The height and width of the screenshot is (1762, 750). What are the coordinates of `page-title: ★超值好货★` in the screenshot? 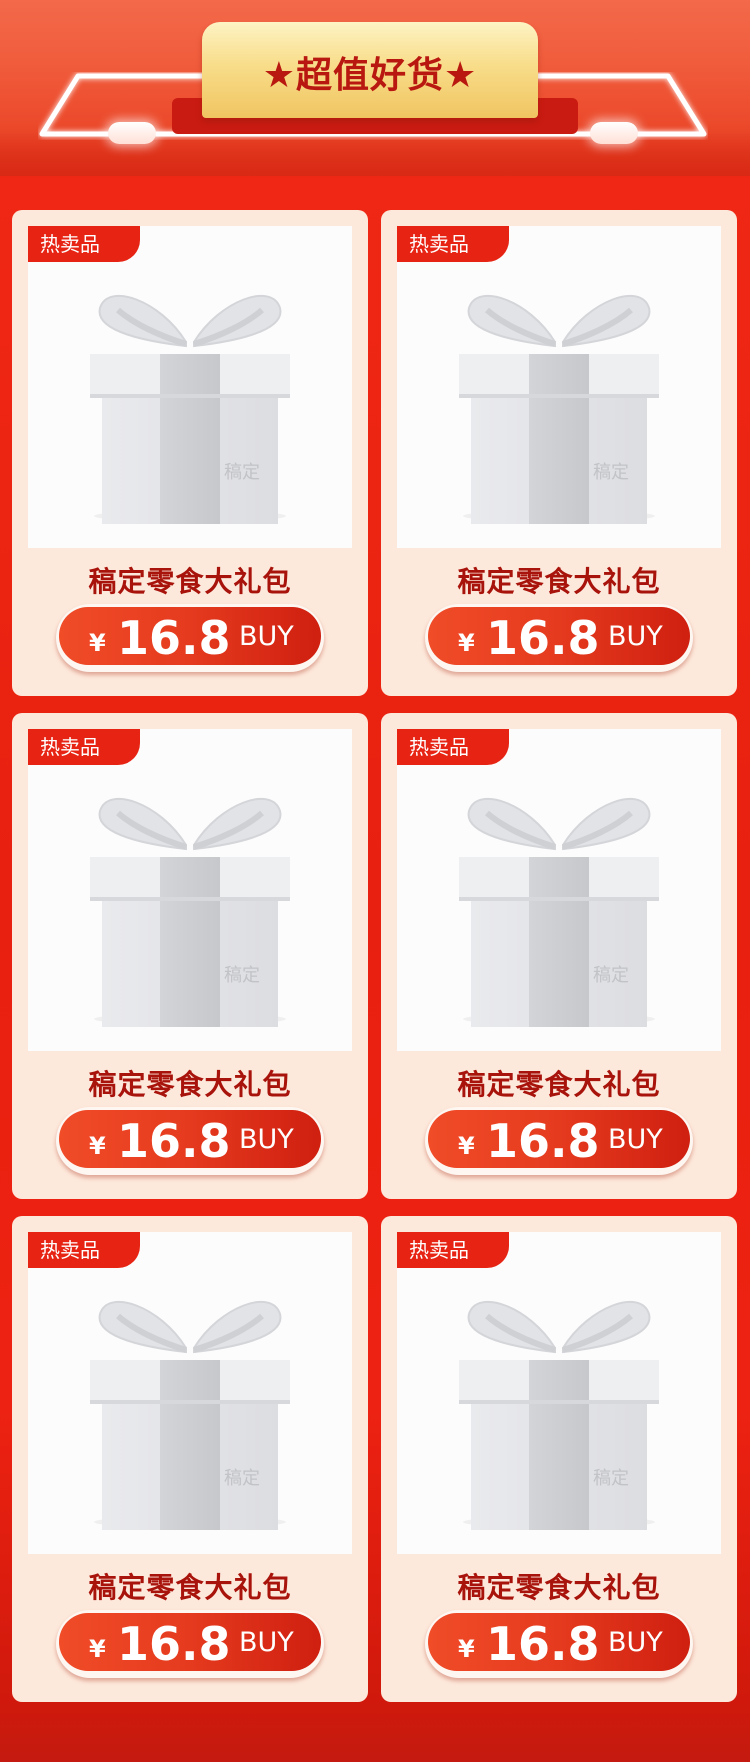 It's located at (370, 75).